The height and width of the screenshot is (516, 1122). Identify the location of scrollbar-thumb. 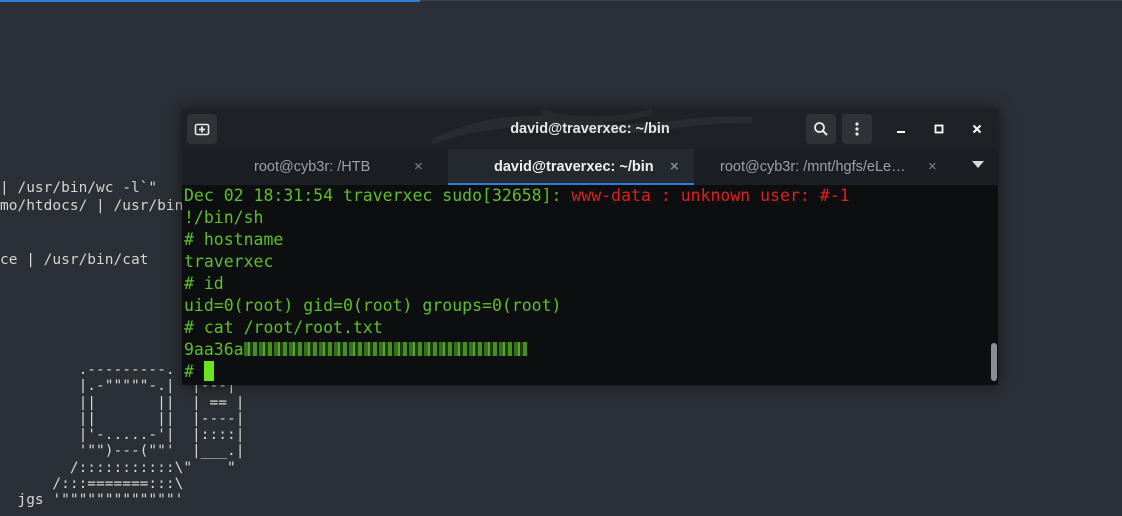
(994, 362).